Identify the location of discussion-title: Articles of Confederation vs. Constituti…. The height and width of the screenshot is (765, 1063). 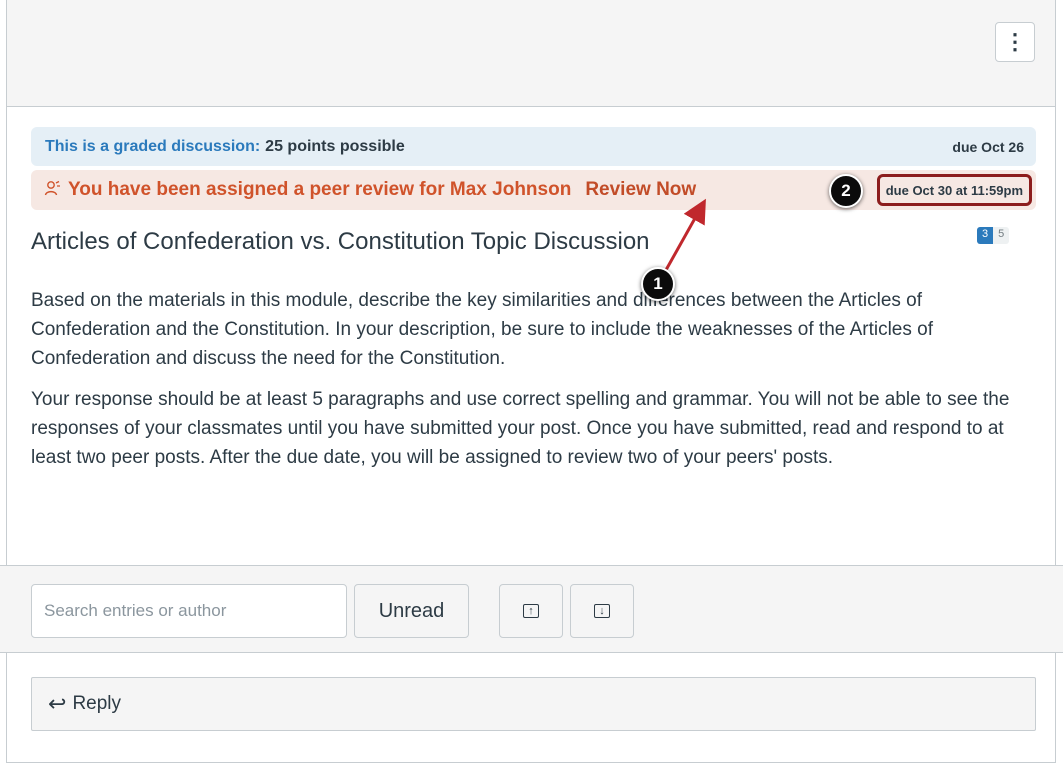
(340, 241).